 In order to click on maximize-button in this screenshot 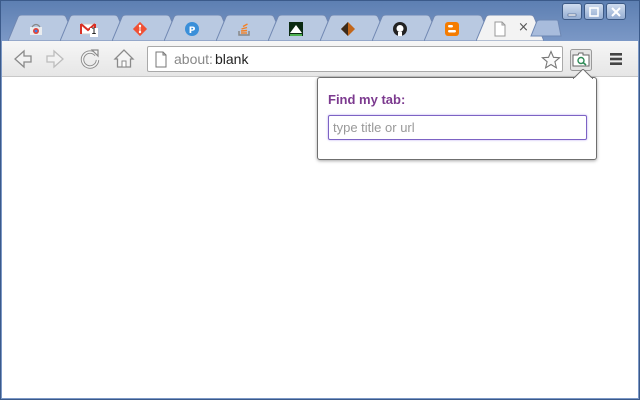, I will do `click(594, 11)`.